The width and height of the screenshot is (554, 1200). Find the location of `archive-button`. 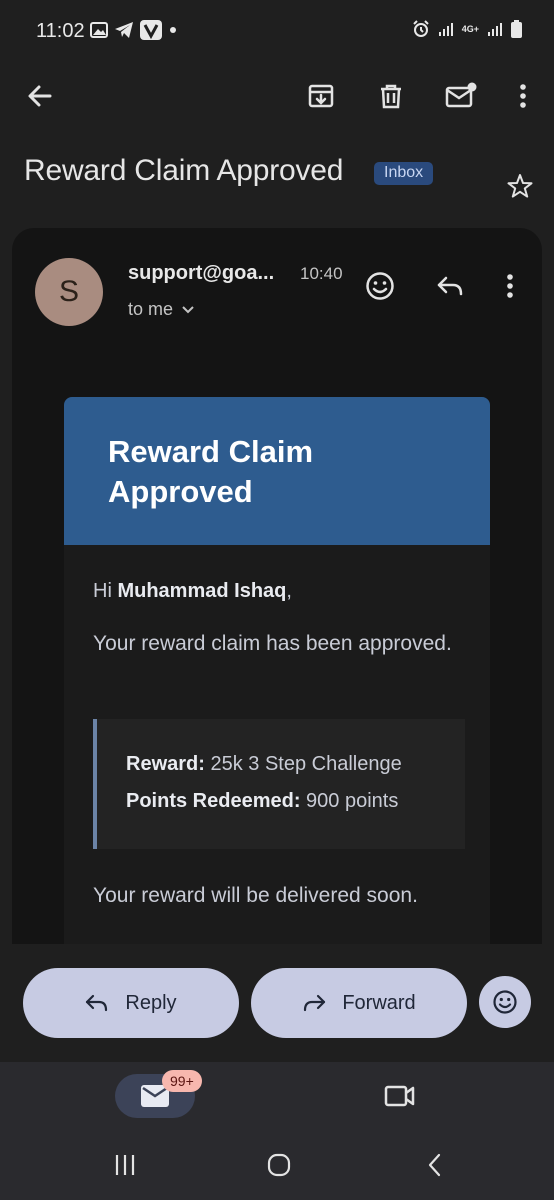

archive-button is located at coordinates (321, 96).